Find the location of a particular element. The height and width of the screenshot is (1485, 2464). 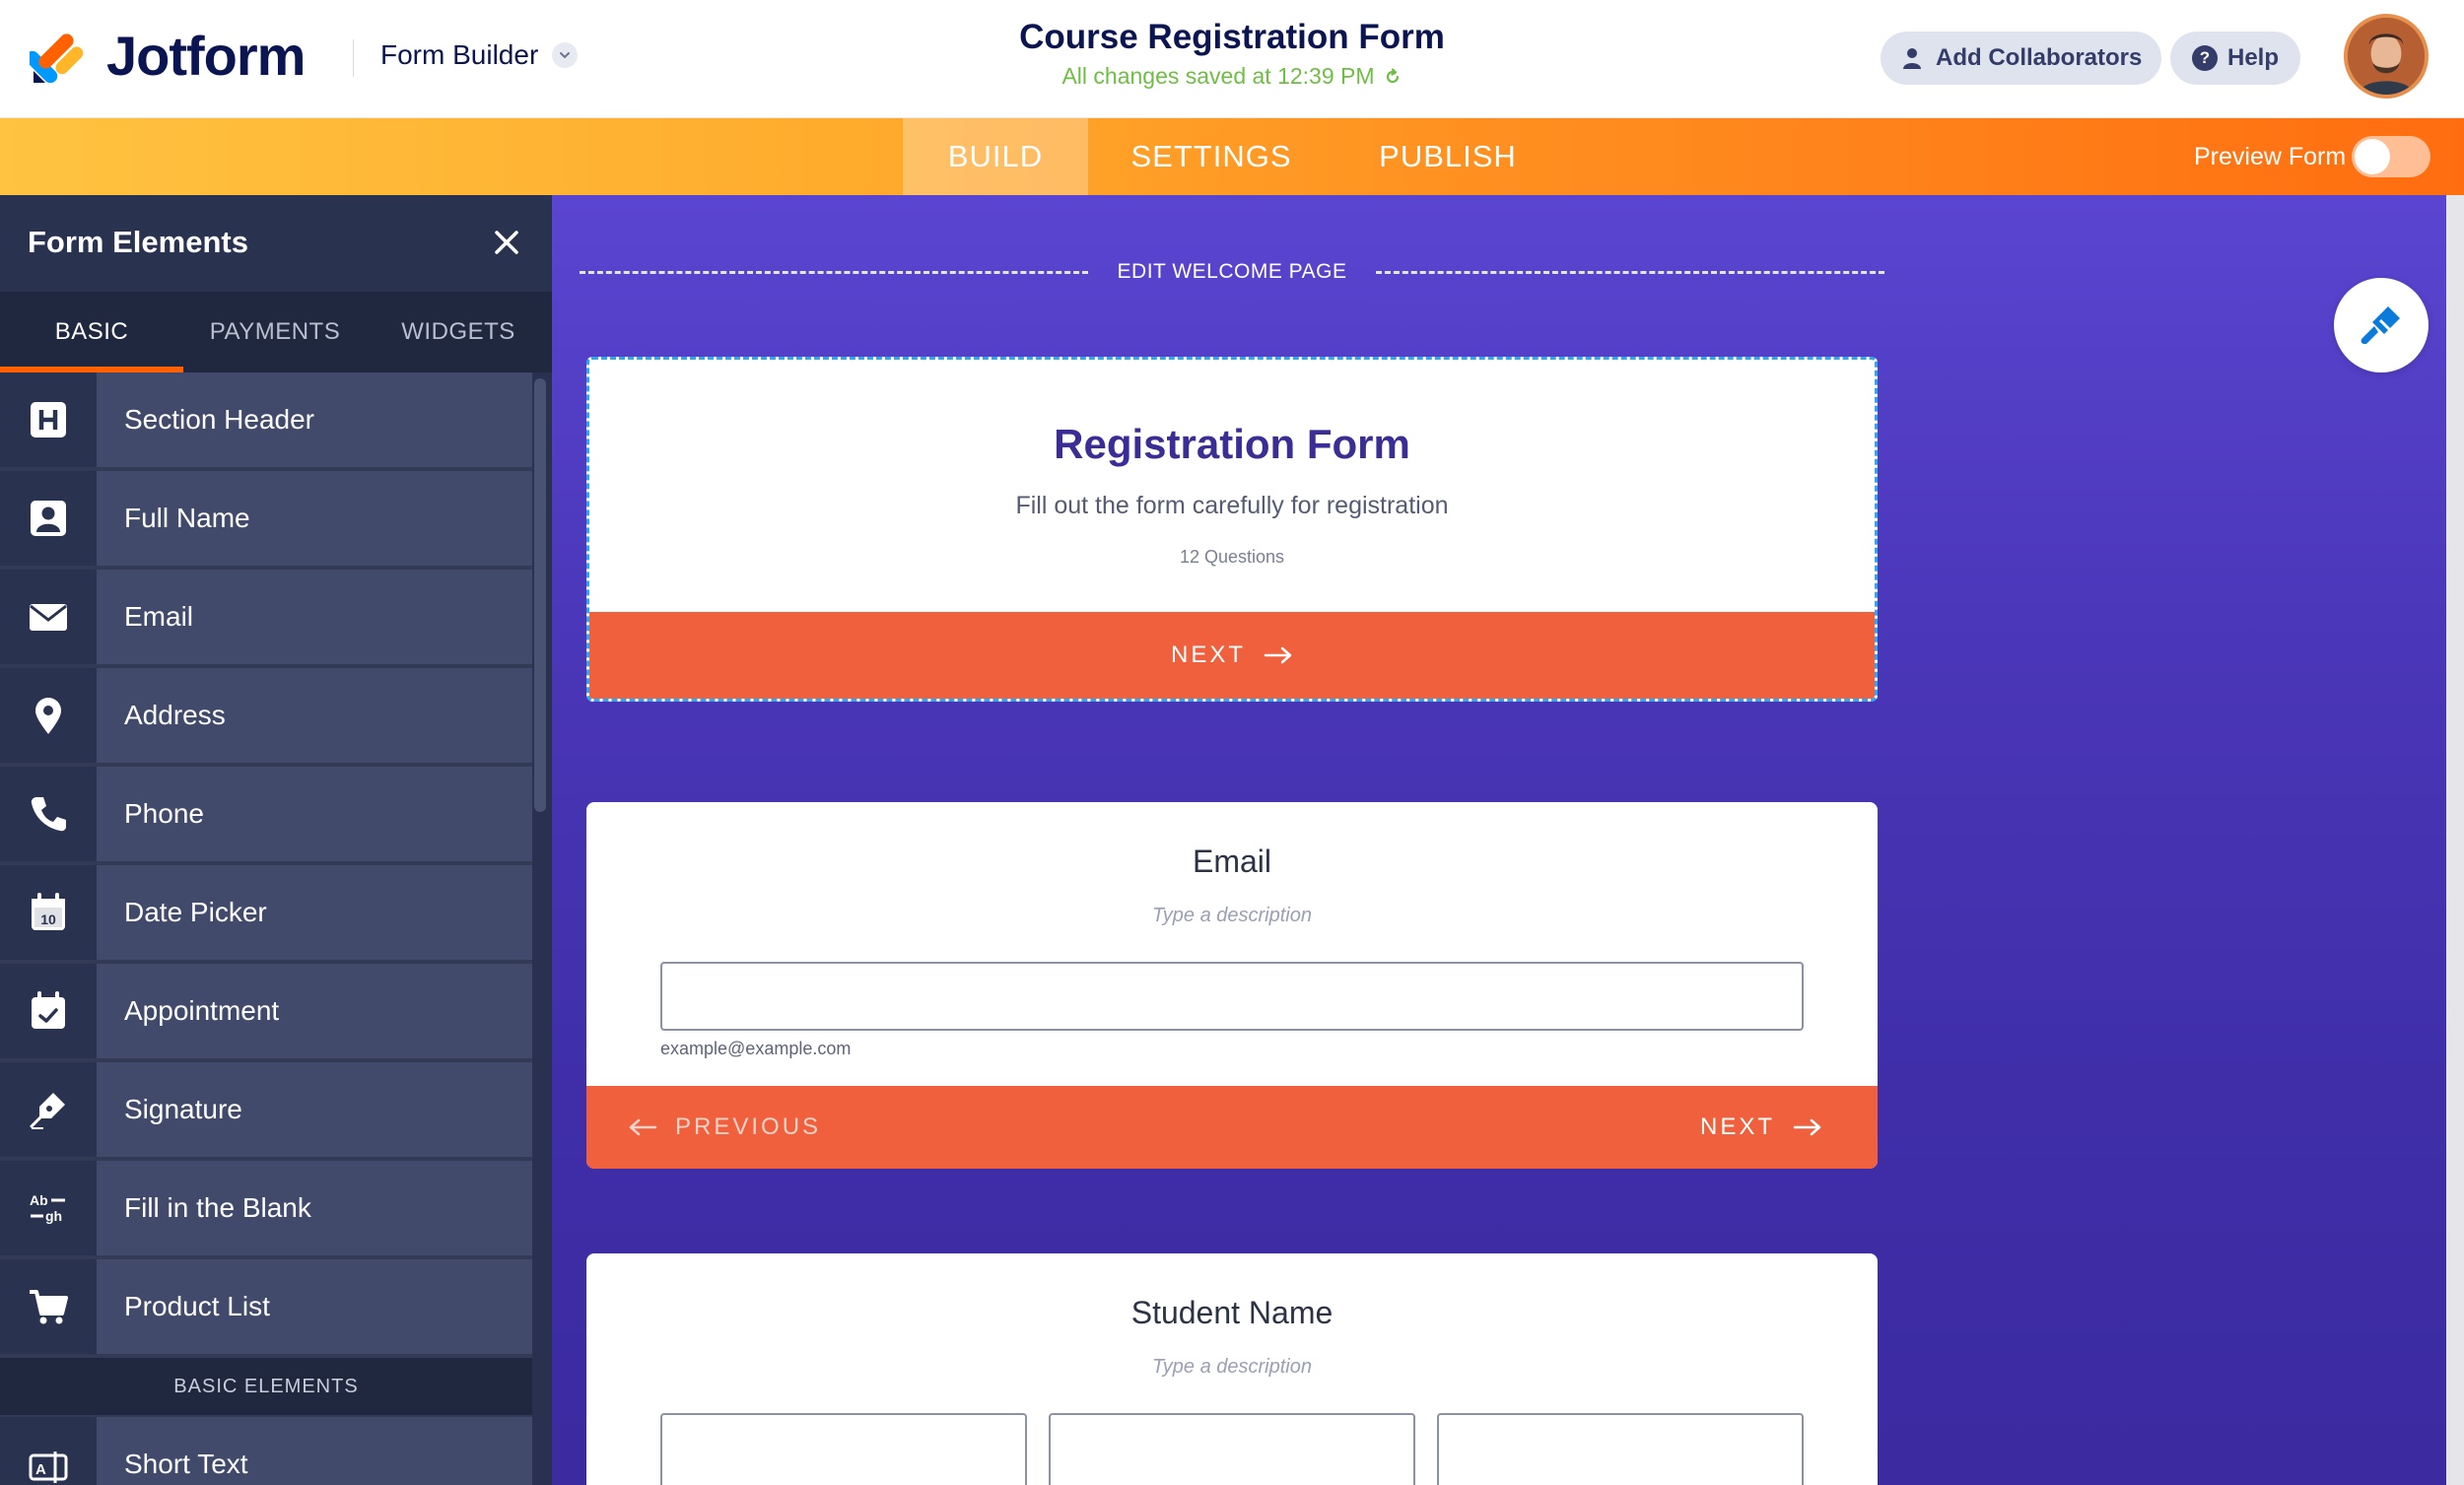

builder-navbar: BUILD SETTINGS PUBLISH Preview Form is located at coordinates (1232, 156).